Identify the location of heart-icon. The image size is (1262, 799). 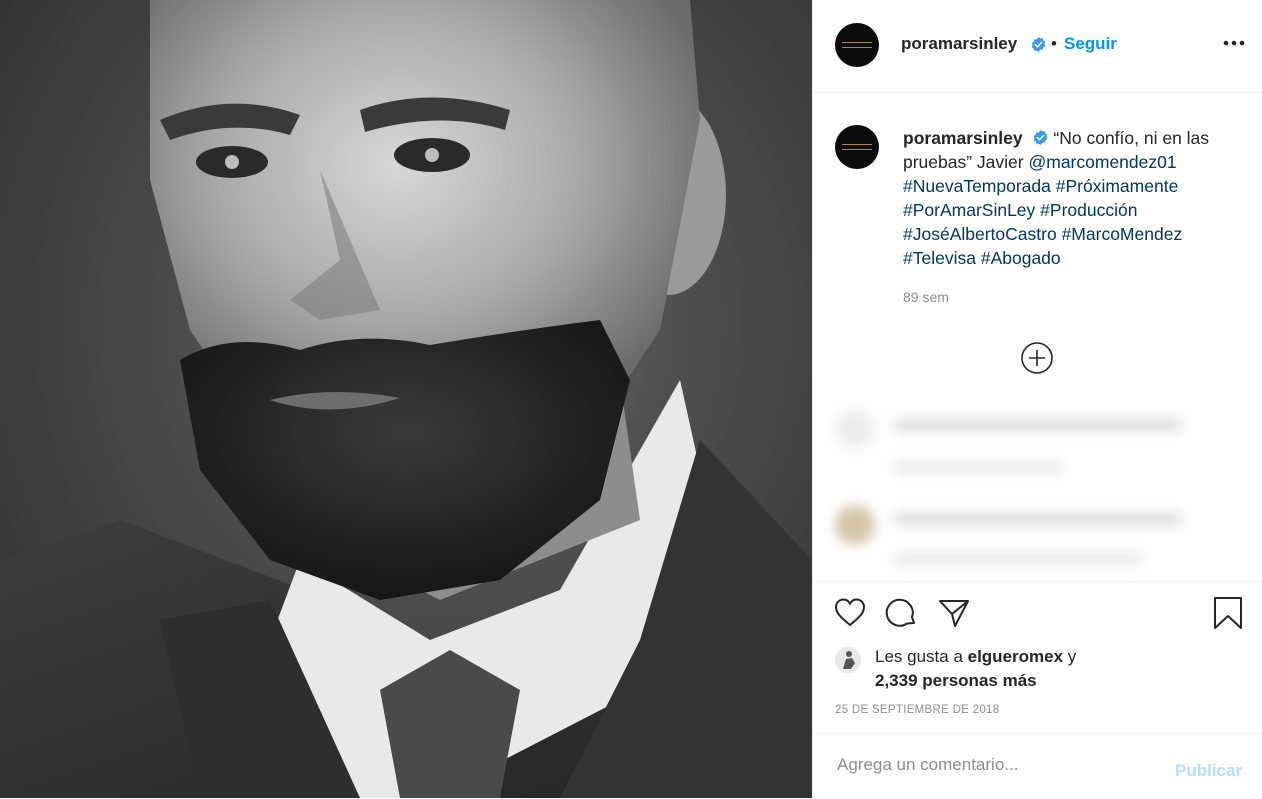
(850, 613).